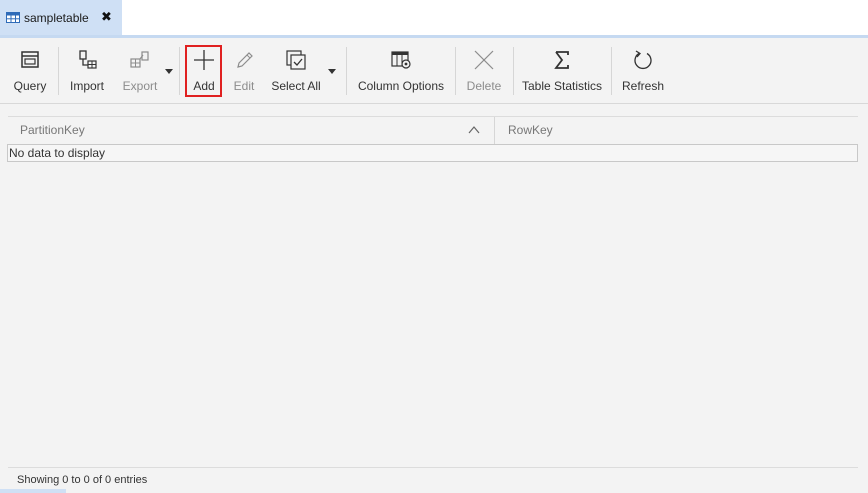 This screenshot has width=868, height=493. What do you see at coordinates (30, 86) in the screenshot?
I see `query-label: Query` at bounding box center [30, 86].